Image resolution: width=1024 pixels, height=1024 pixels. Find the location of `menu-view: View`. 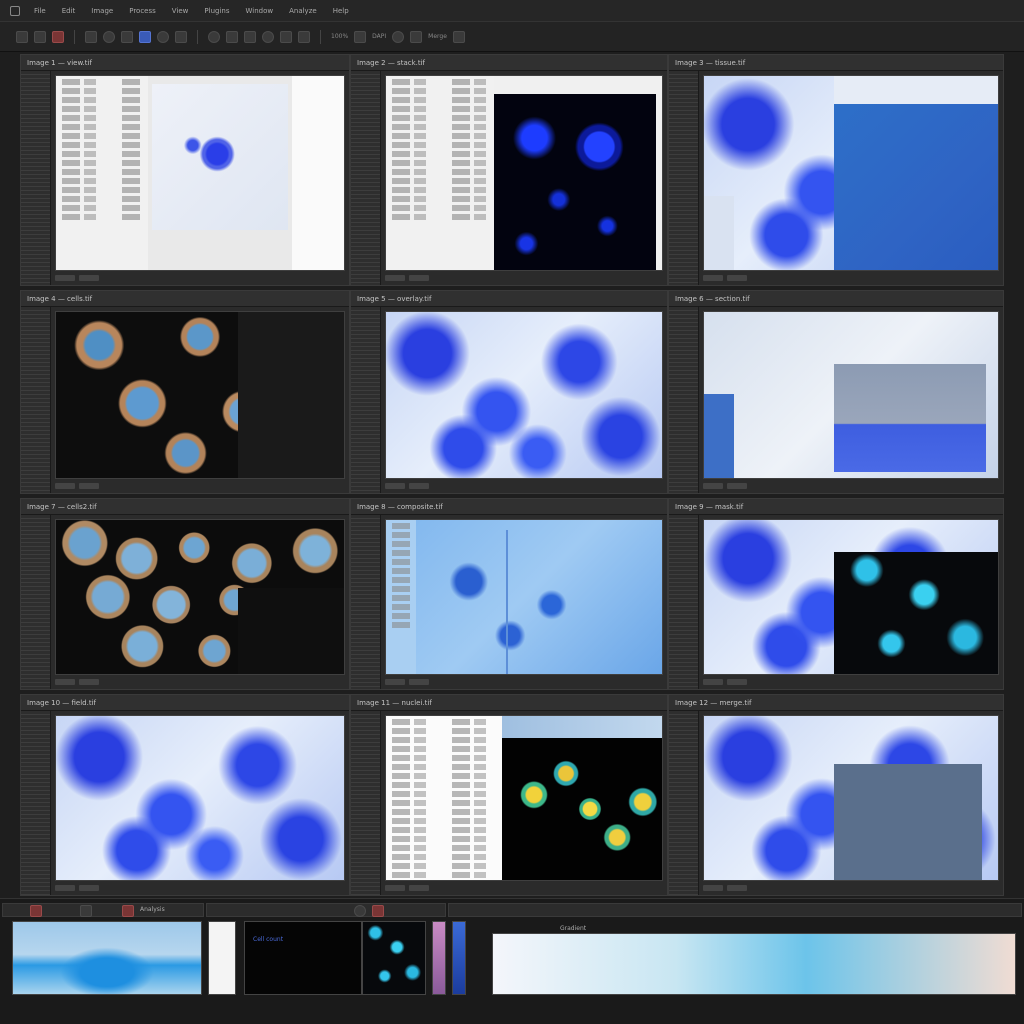

menu-view: View is located at coordinates (180, 11).